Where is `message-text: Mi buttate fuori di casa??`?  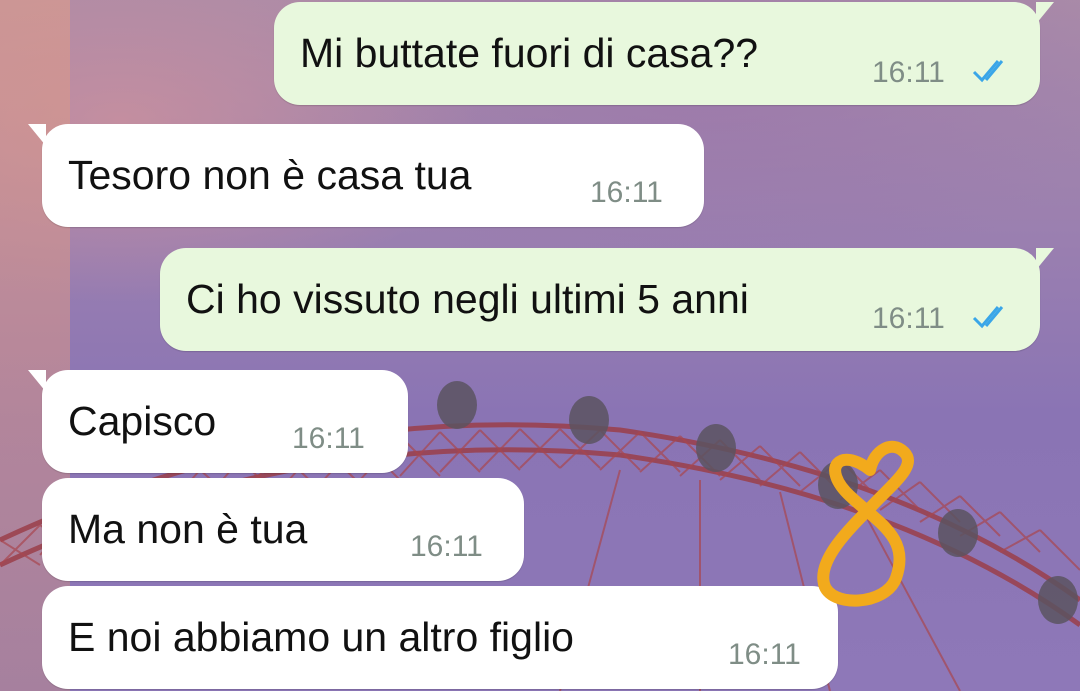 message-text: Mi buttate fuori di casa?? is located at coordinates (529, 53).